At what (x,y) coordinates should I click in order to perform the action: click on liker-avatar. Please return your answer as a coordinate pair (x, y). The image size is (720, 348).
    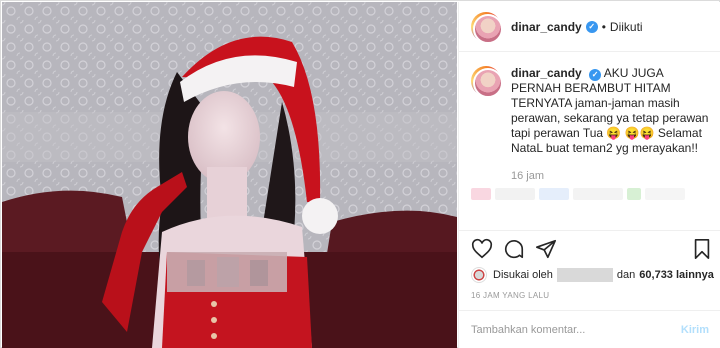
    Looking at the image, I should click on (479, 275).